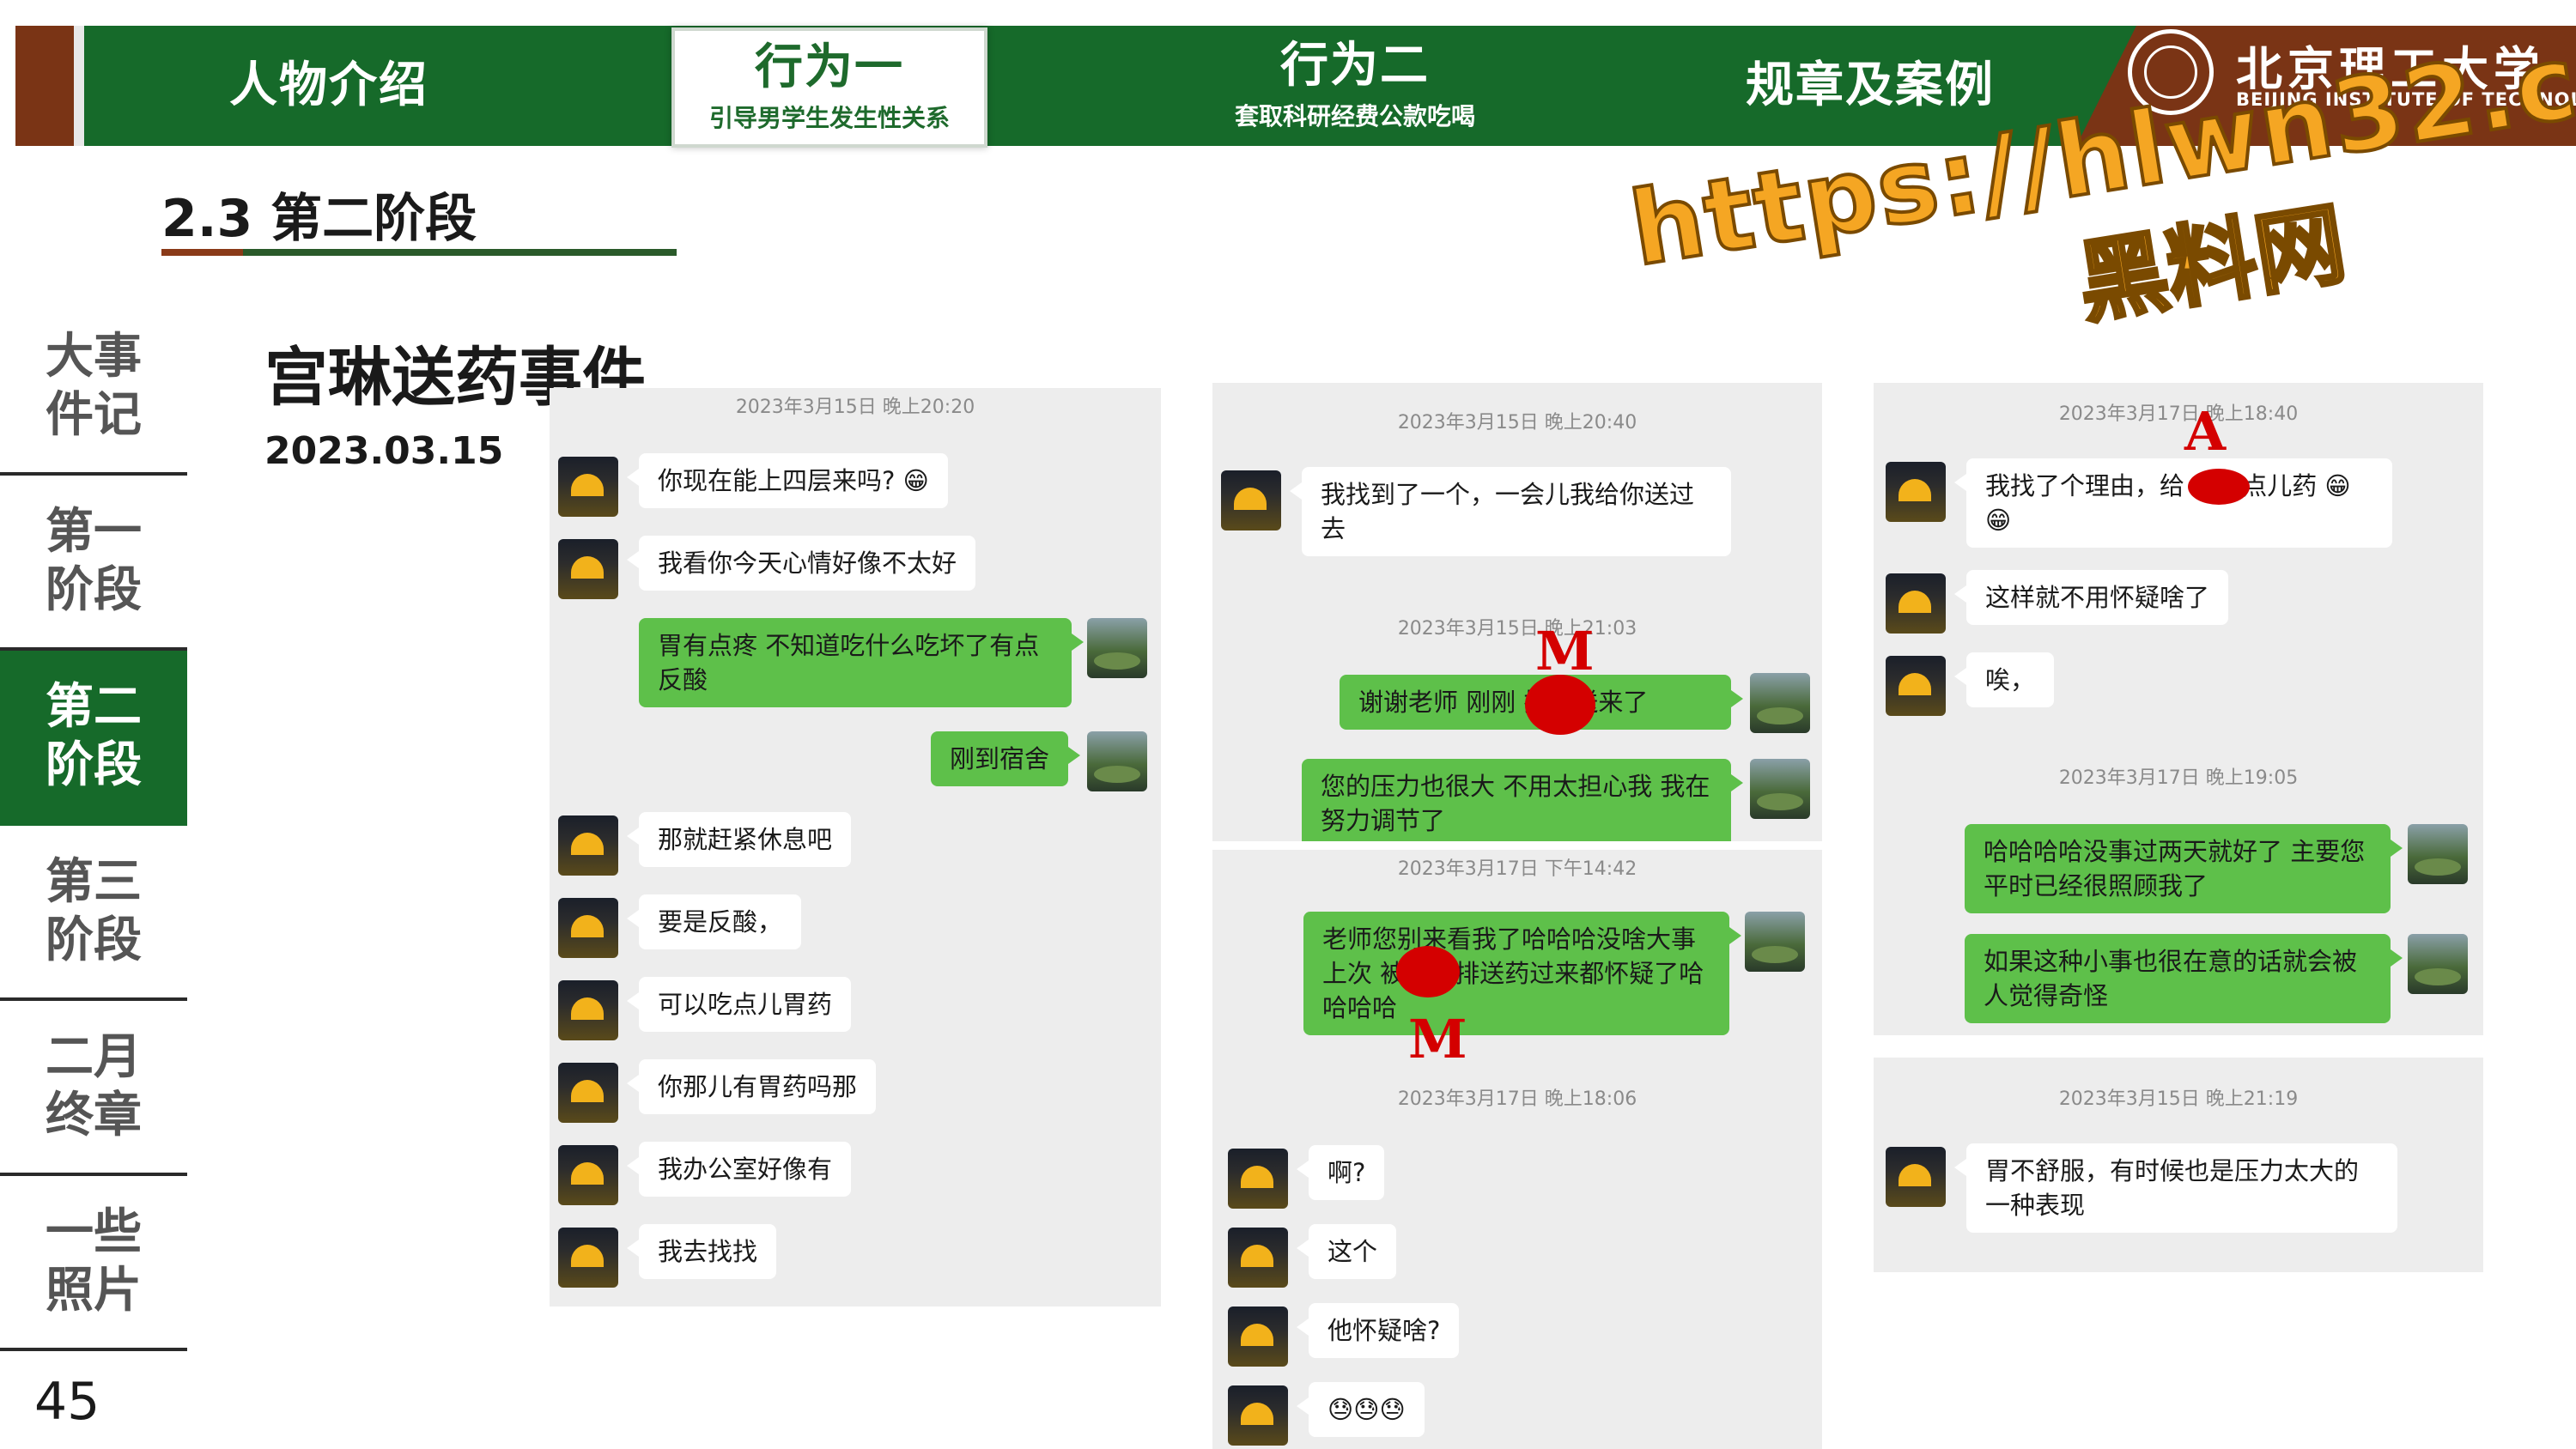  What do you see at coordinates (94, 560) in the screenshot?
I see `sidebar-item-label: 第一阶段` at bounding box center [94, 560].